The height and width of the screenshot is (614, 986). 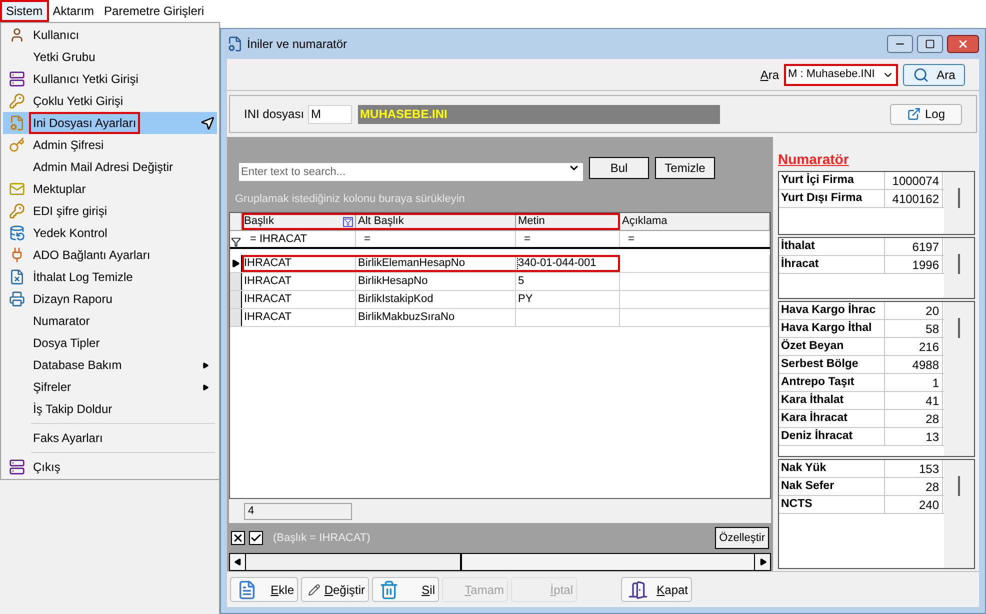 I want to click on current-row-icon, so click(x=235, y=263).